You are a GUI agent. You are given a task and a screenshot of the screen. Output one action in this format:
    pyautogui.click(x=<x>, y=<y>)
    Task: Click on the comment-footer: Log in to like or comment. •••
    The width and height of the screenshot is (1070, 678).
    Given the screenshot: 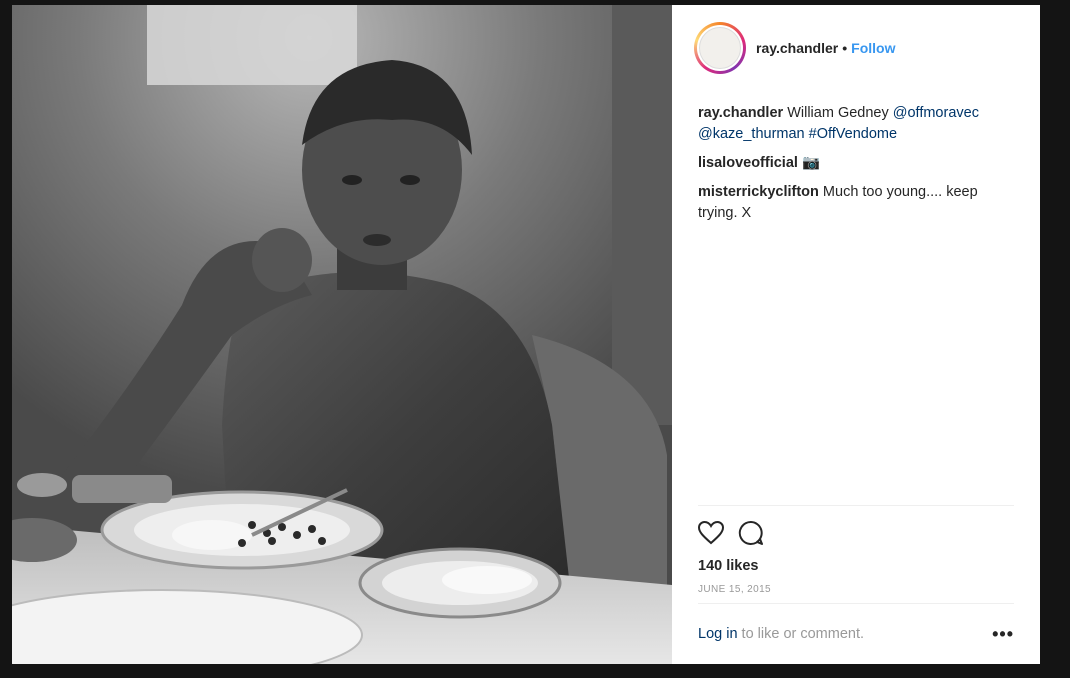 What is the action you would take?
    pyautogui.click(x=856, y=633)
    